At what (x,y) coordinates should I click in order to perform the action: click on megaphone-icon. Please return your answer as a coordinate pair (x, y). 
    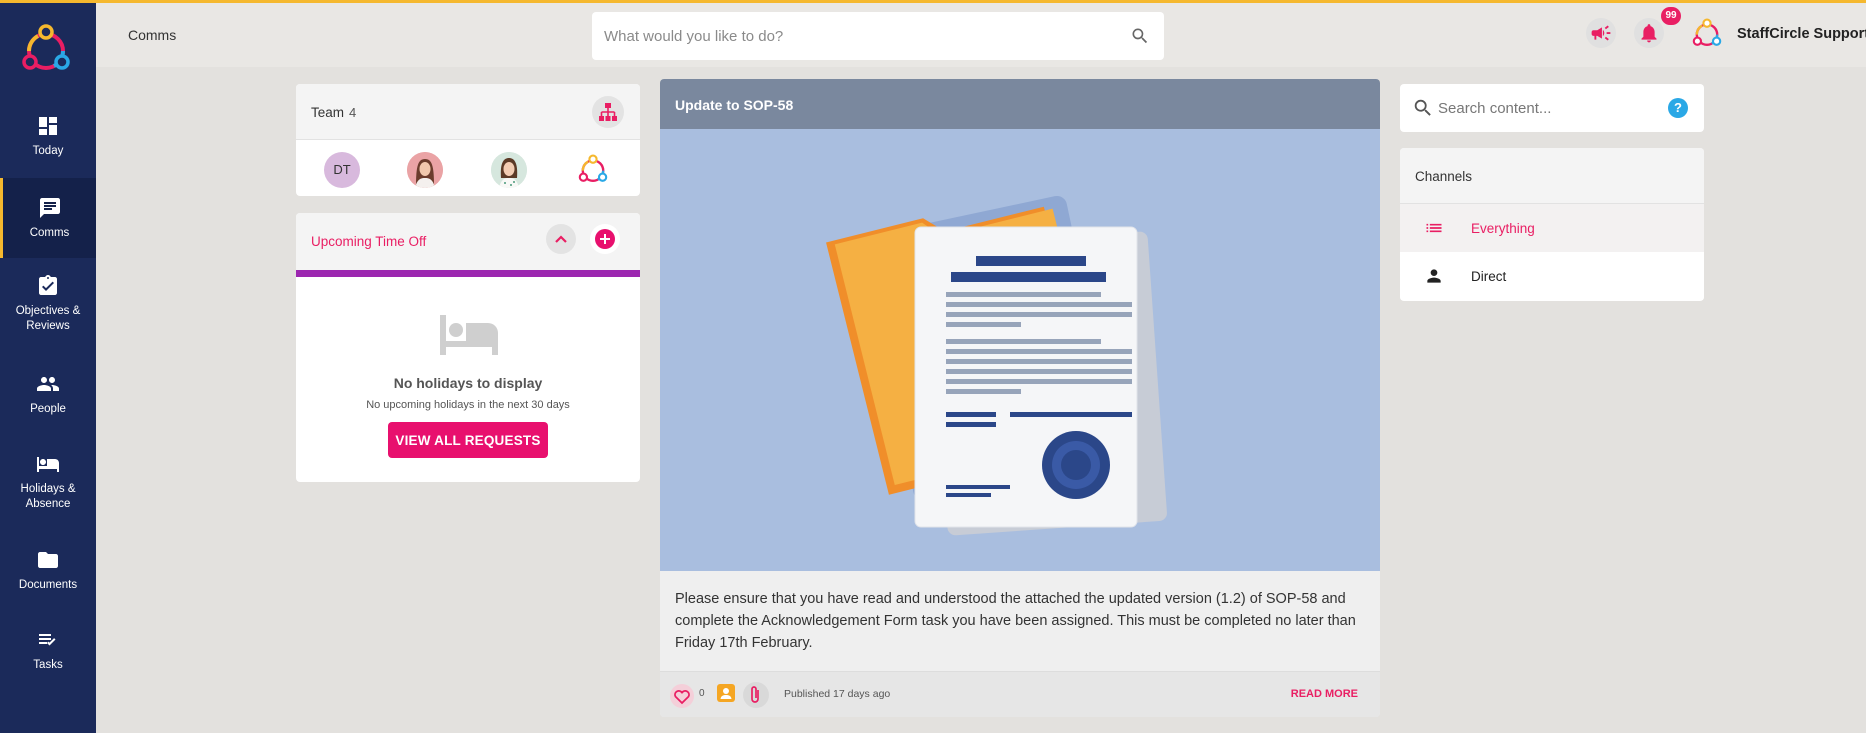
    Looking at the image, I should click on (1601, 33).